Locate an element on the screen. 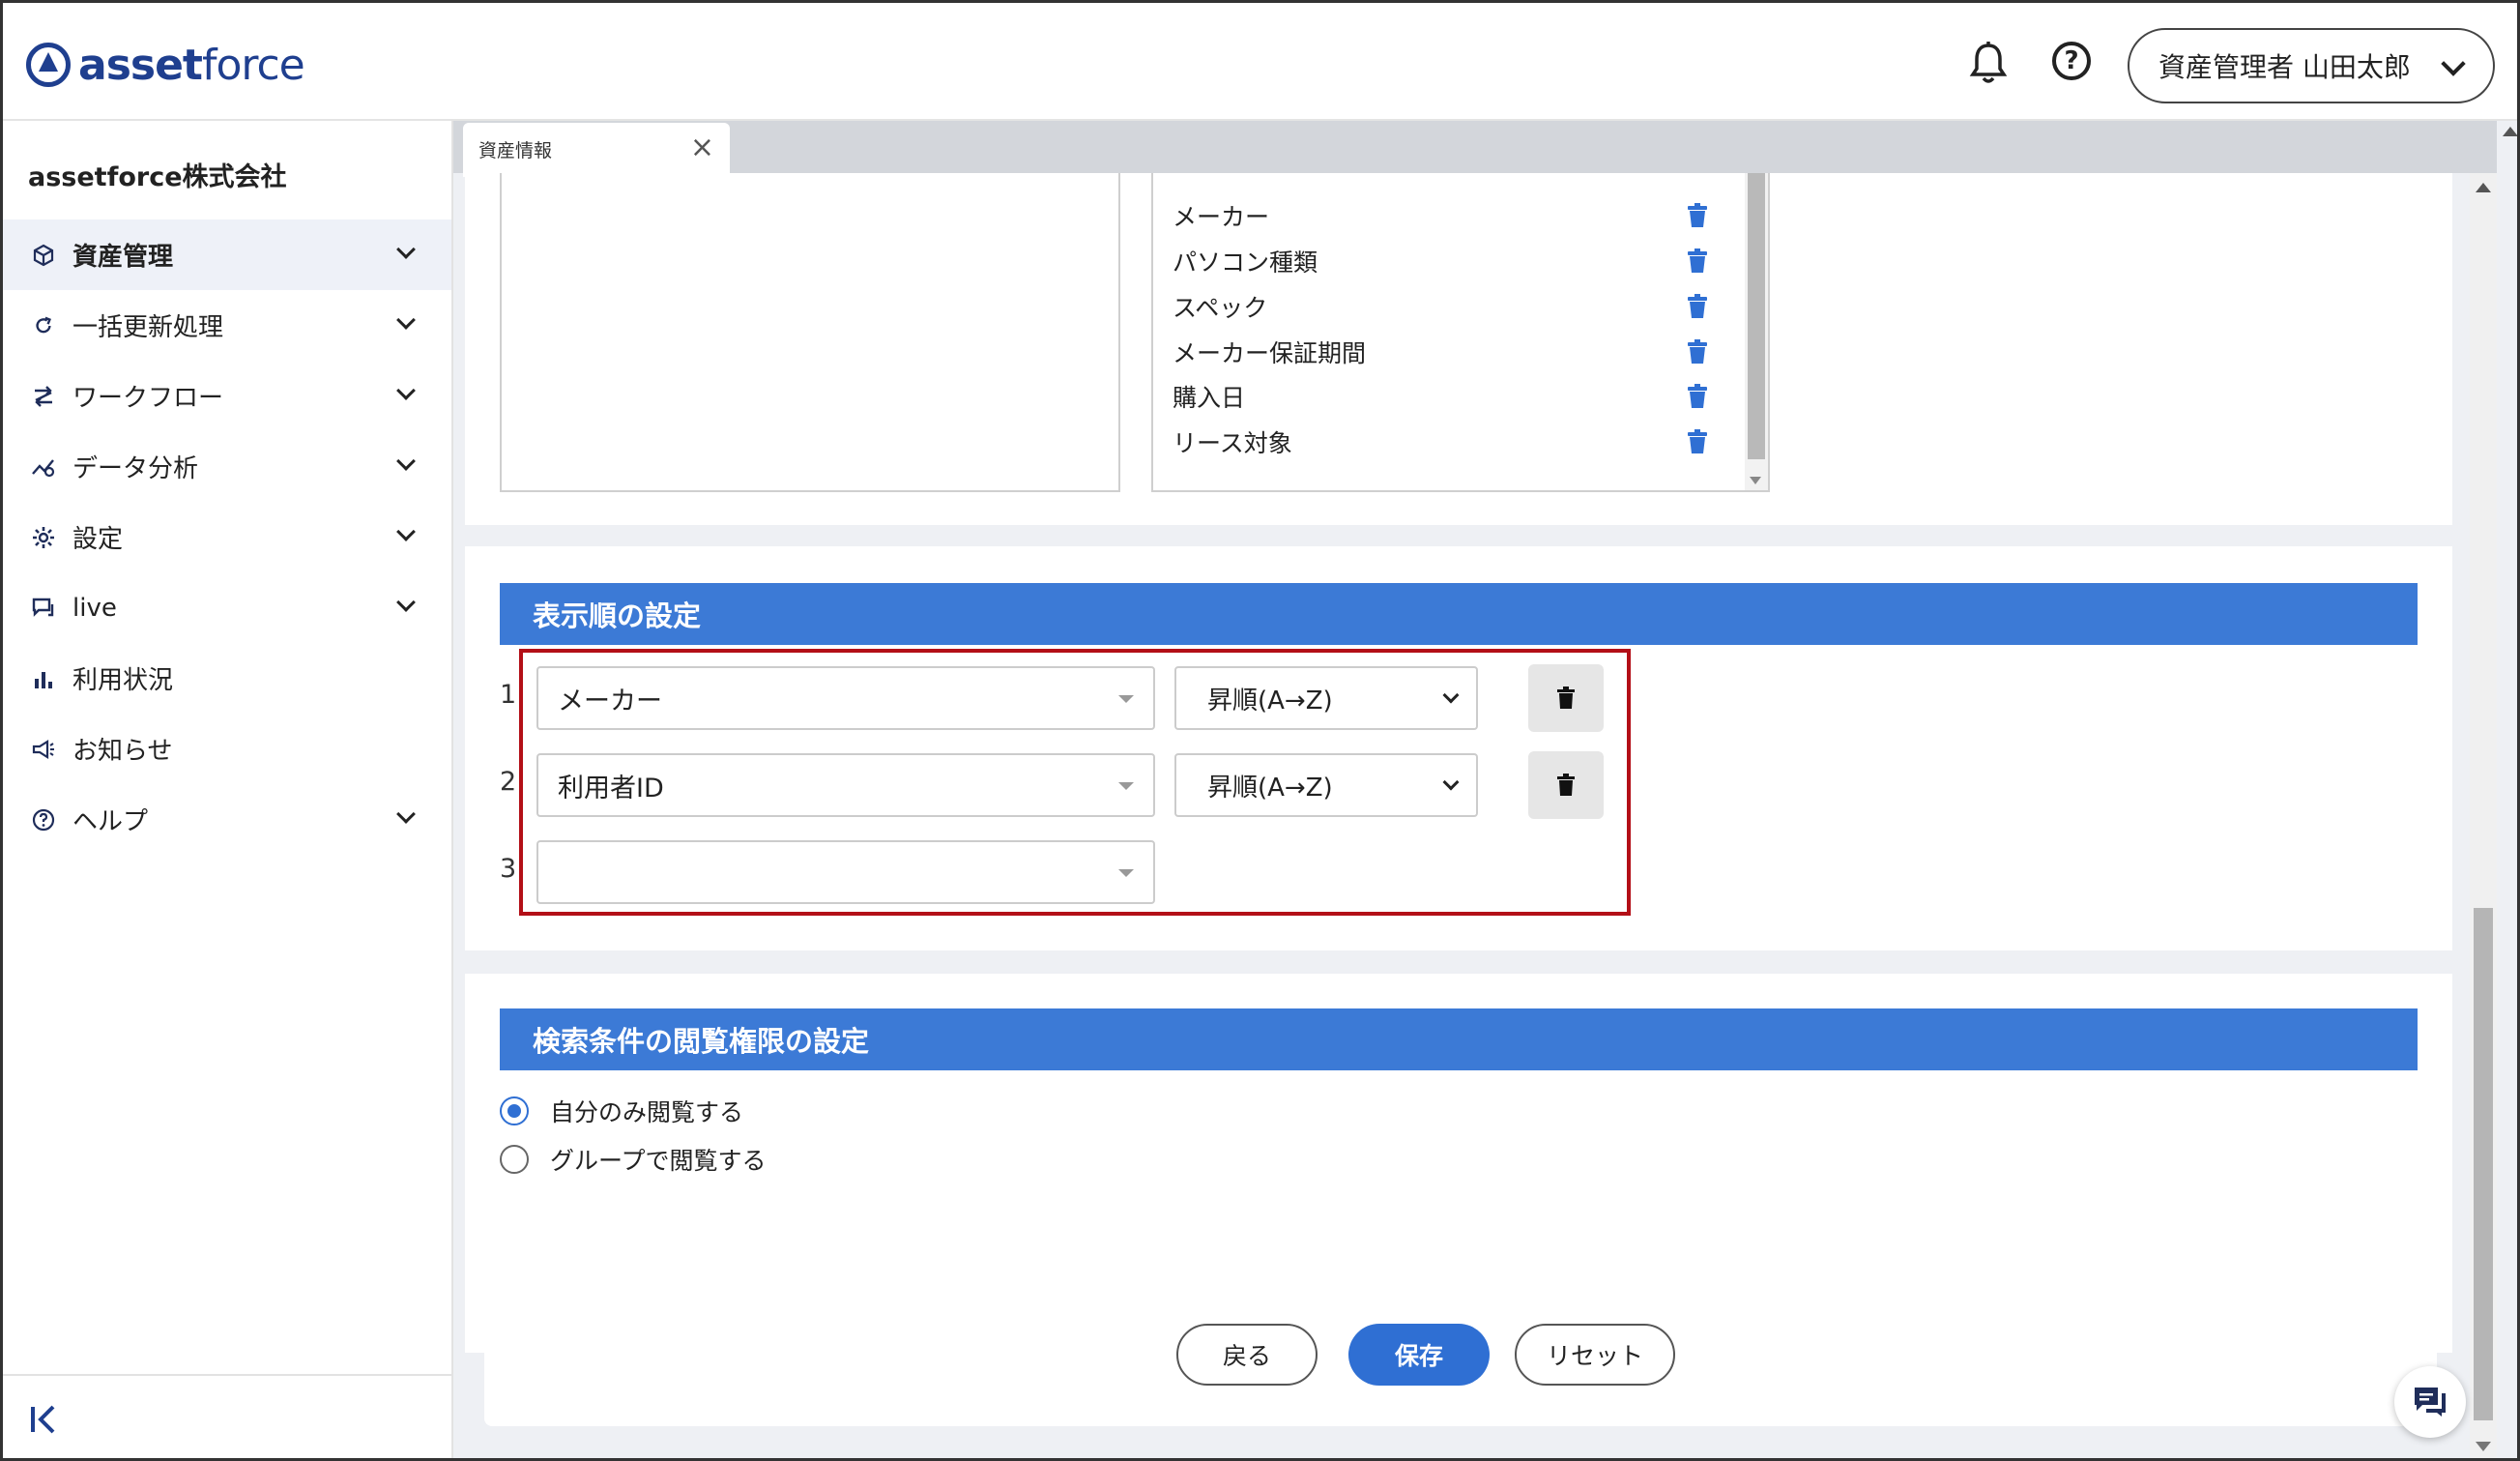  sidebar-item-help: ヘルプ is located at coordinates (227, 819).